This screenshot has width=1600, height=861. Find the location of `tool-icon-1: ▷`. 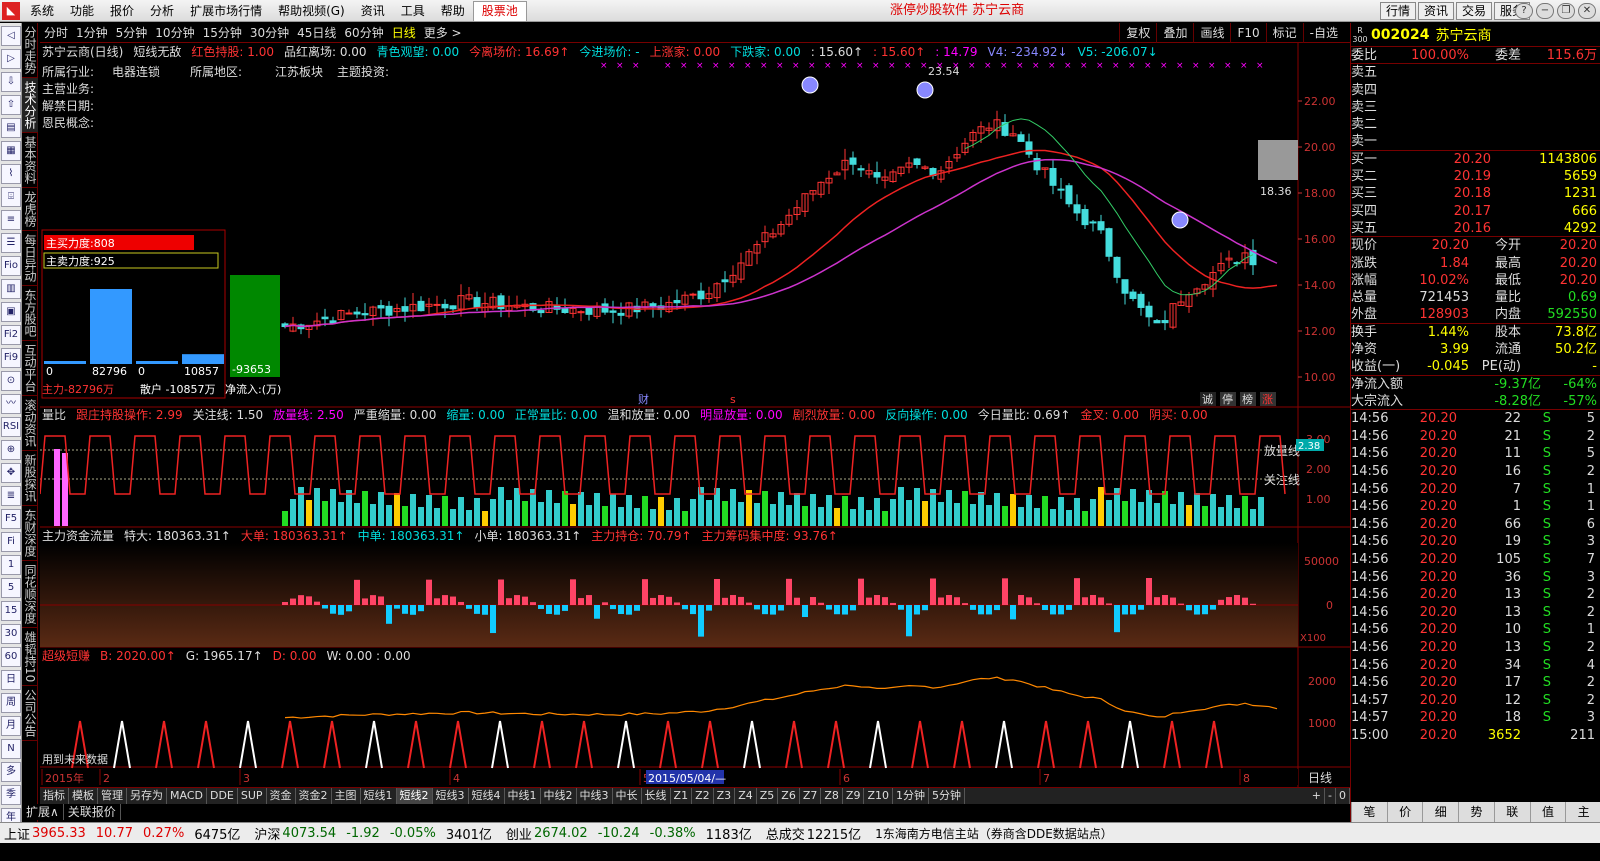

tool-icon-1: ▷ is located at coordinates (11, 59).